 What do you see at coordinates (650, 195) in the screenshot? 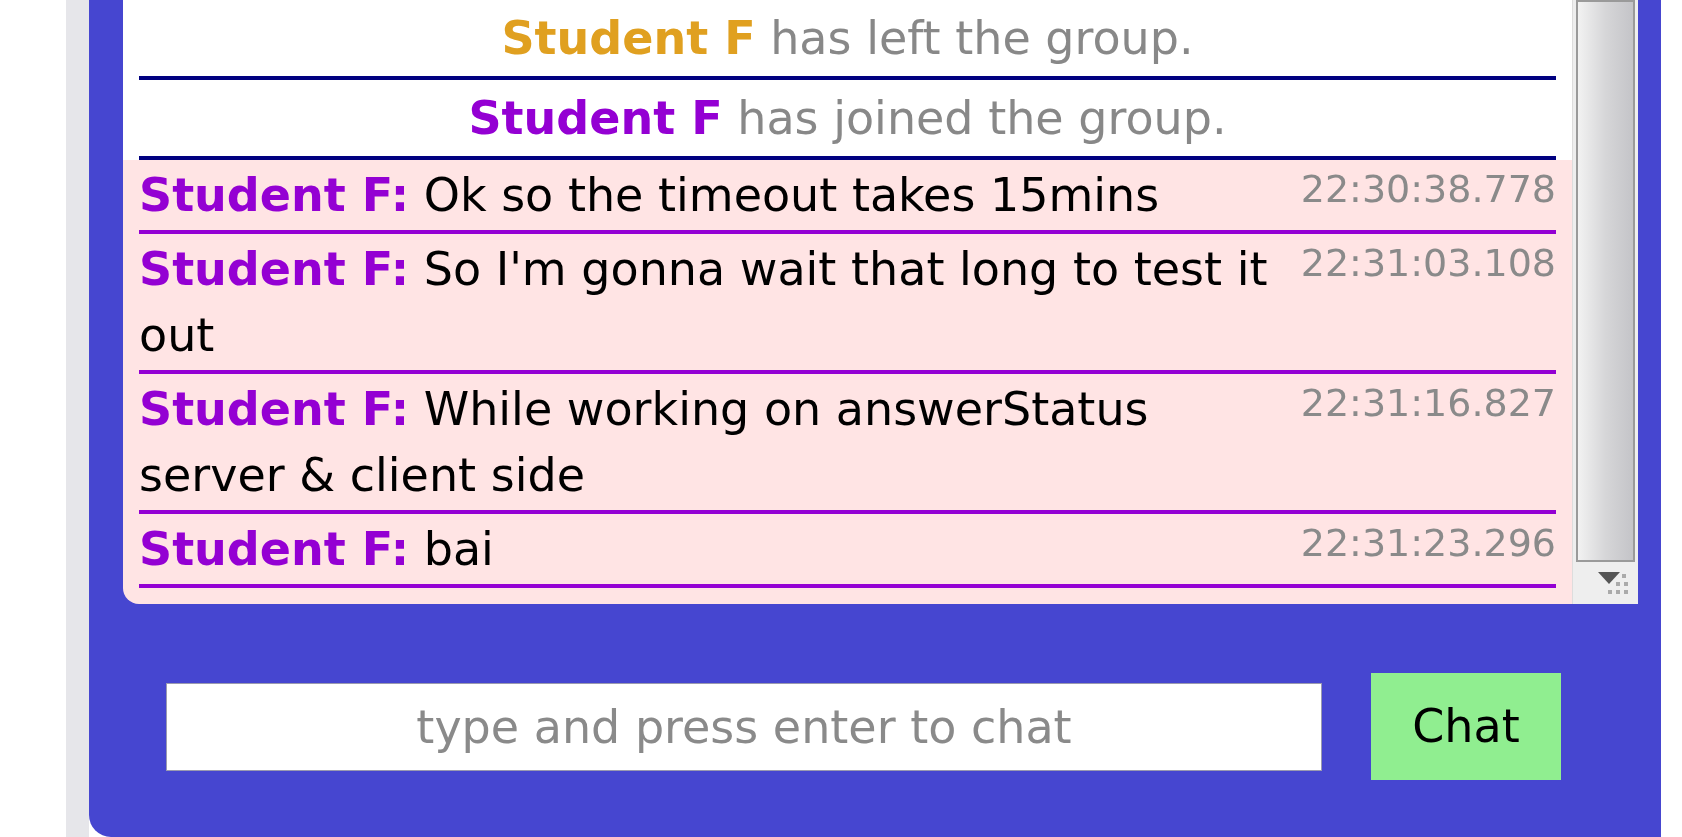
I see `chat-message: Student F: Ok so the timeout takes 15mins` at bounding box center [650, 195].